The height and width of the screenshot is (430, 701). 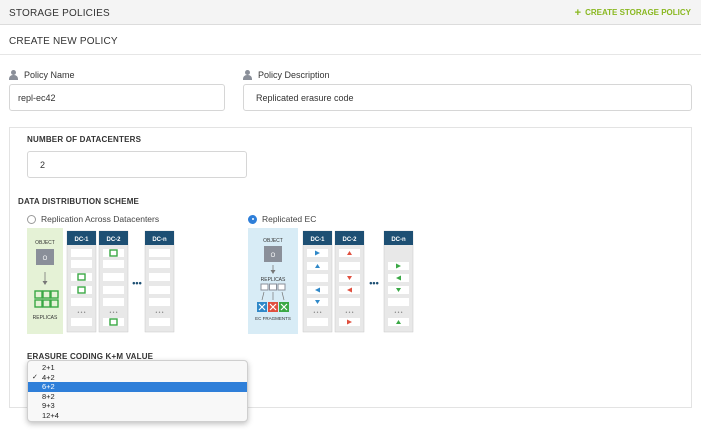 What do you see at coordinates (349, 281) in the screenshot?
I see `ec-dc-2-column: DC-2 • • •` at bounding box center [349, 281].